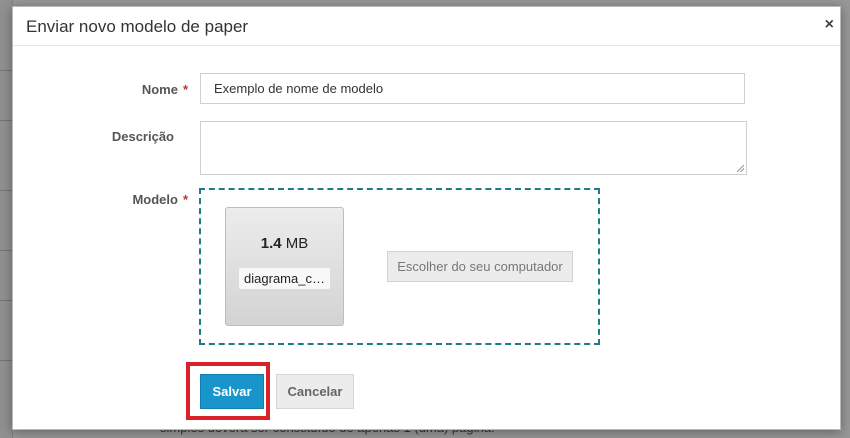  Describe the element at coordinates (142, 136) in the screenshot. I see `descricao-label: Descrição` at that location.